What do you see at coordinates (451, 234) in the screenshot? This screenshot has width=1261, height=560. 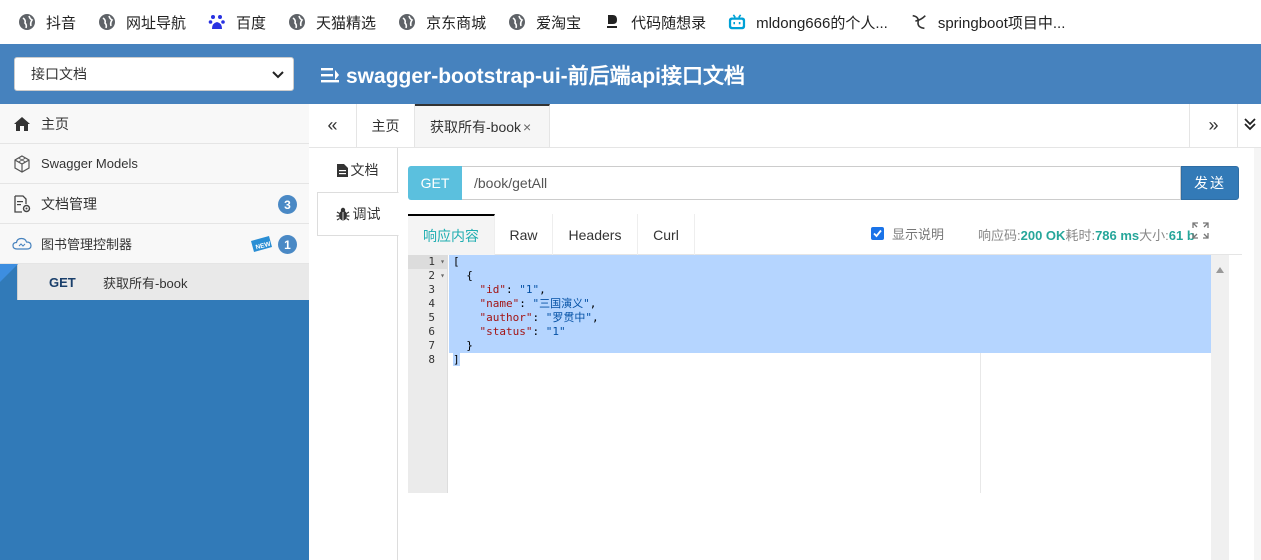 I see `tab-response-content: 响应内容` at bounding box center [451, 234].